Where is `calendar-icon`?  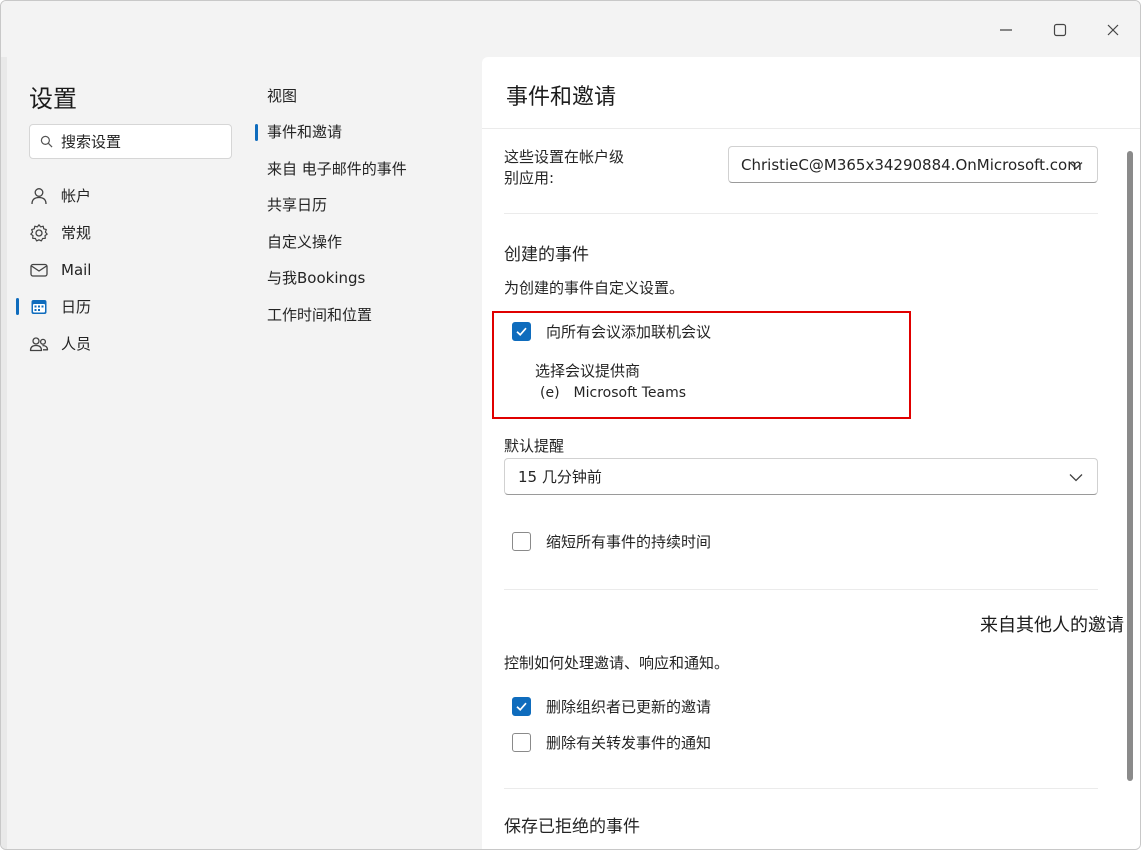
calendar-icon is located at coordinates (39, 307).